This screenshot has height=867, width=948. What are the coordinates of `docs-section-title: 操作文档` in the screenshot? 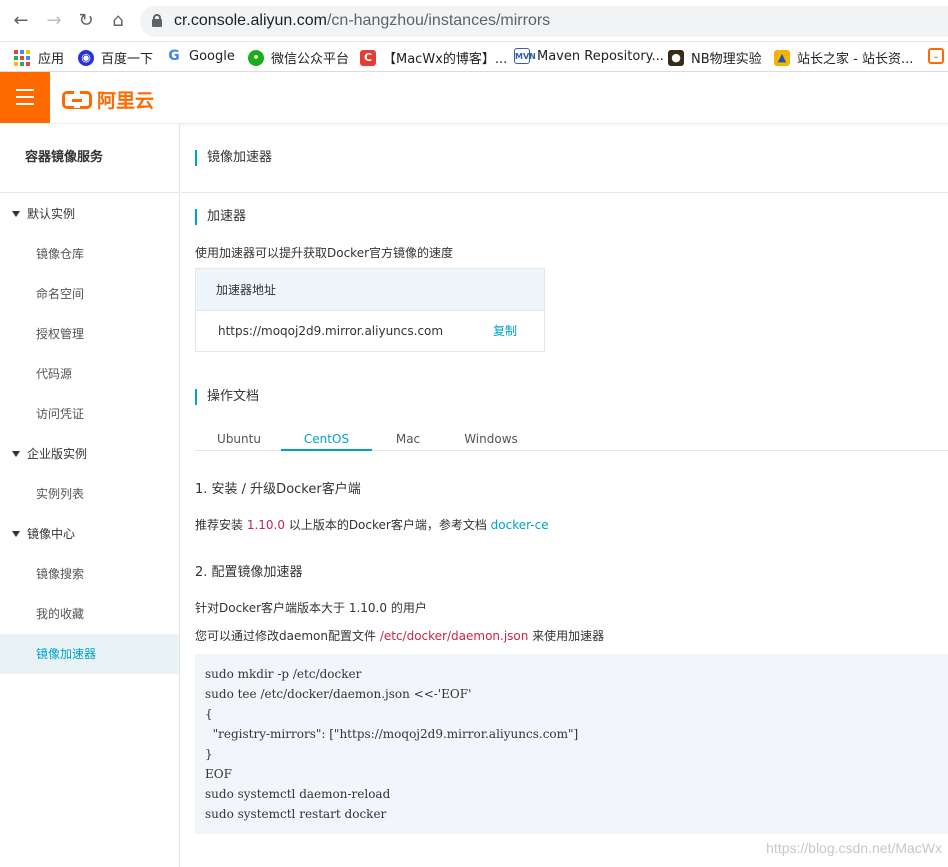 It's located at (227, 397).